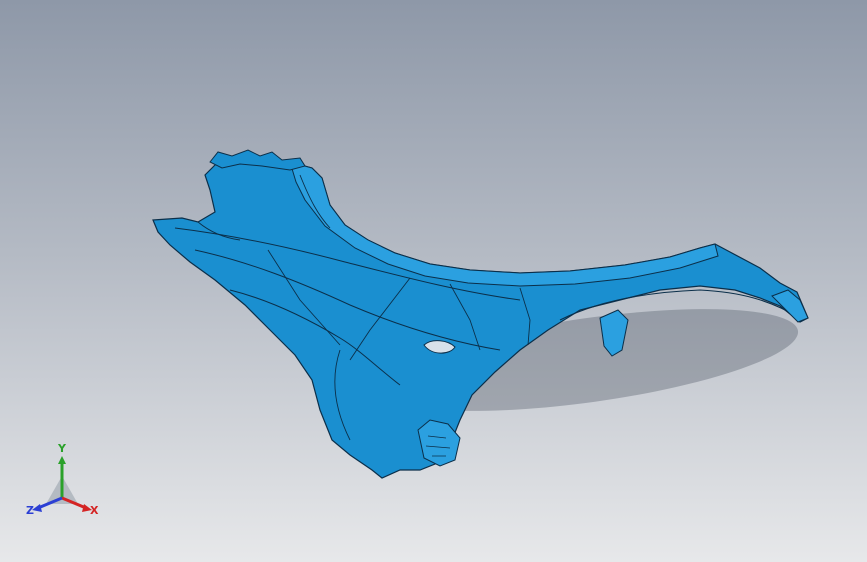 The image size is (867, 562). Describe the element at coordinates (30, 510) in the screenshot. I see `z-axis-label: Z` at that location.